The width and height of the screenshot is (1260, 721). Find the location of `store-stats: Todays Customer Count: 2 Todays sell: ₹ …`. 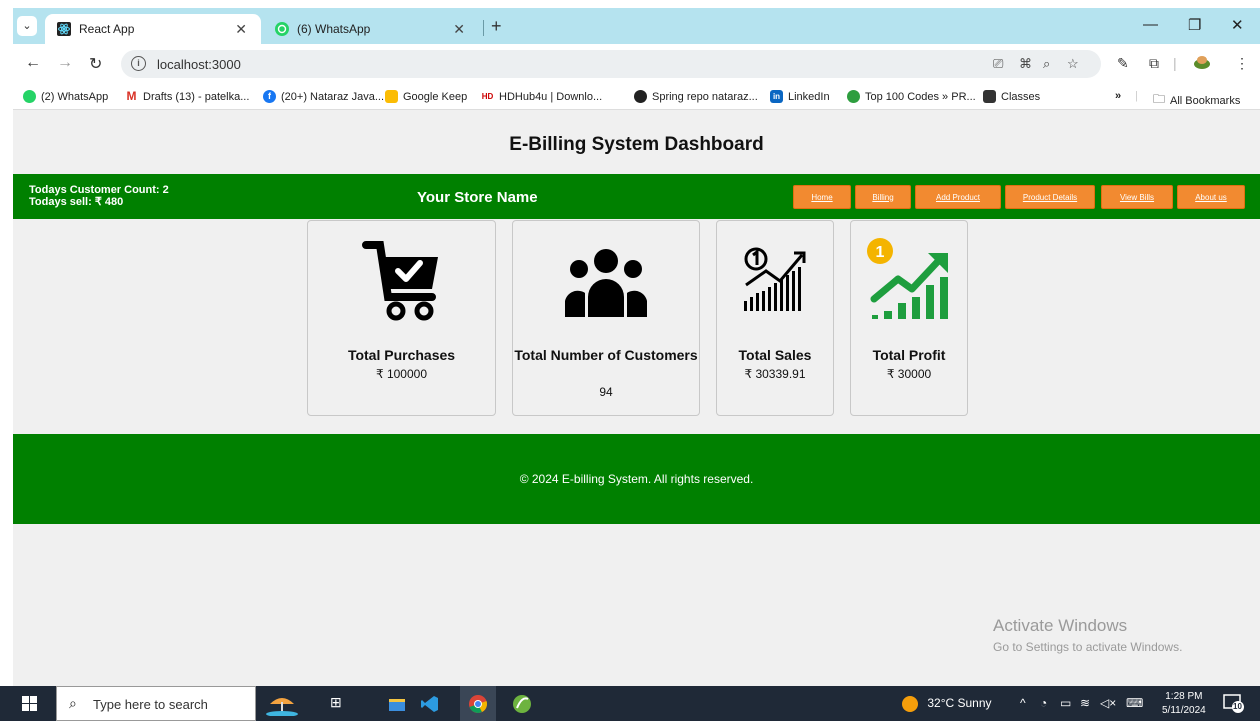

store-stats: Todays Customer Count: 2 Todays sell: ₹ … is located at coordinates (99, 196).